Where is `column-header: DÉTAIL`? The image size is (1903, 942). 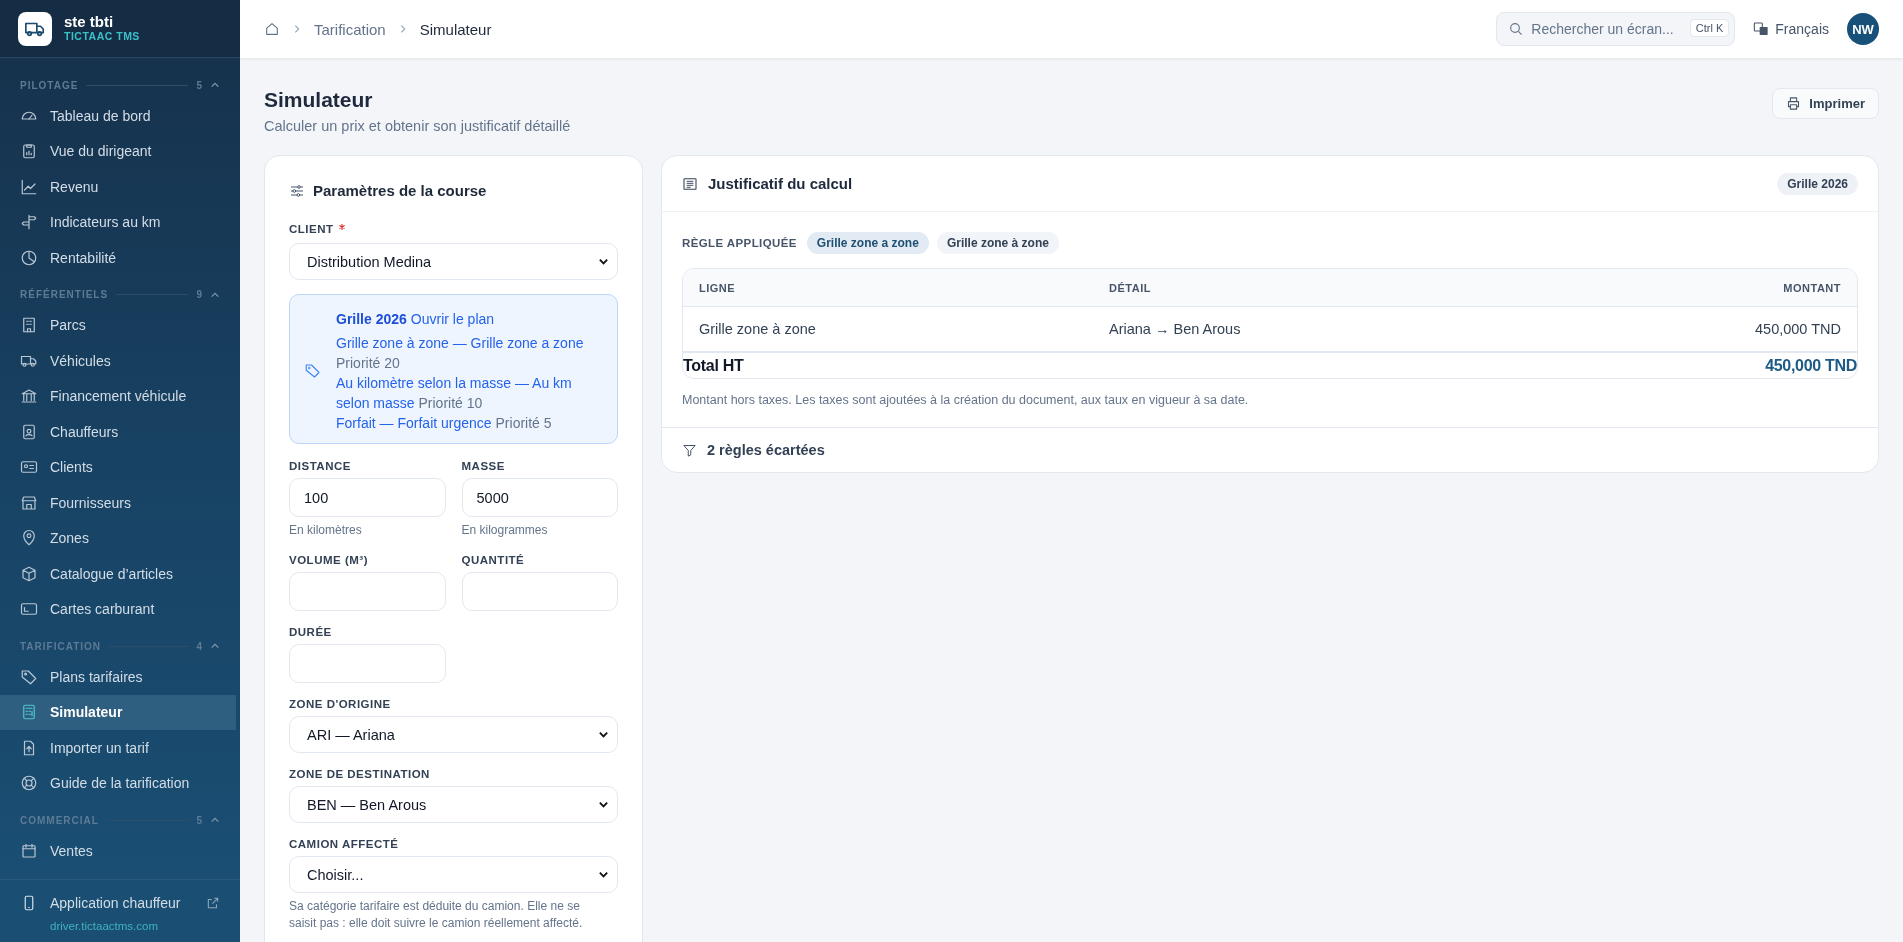
column-header: DÉTAIL is located at coordinates (1130, 287).